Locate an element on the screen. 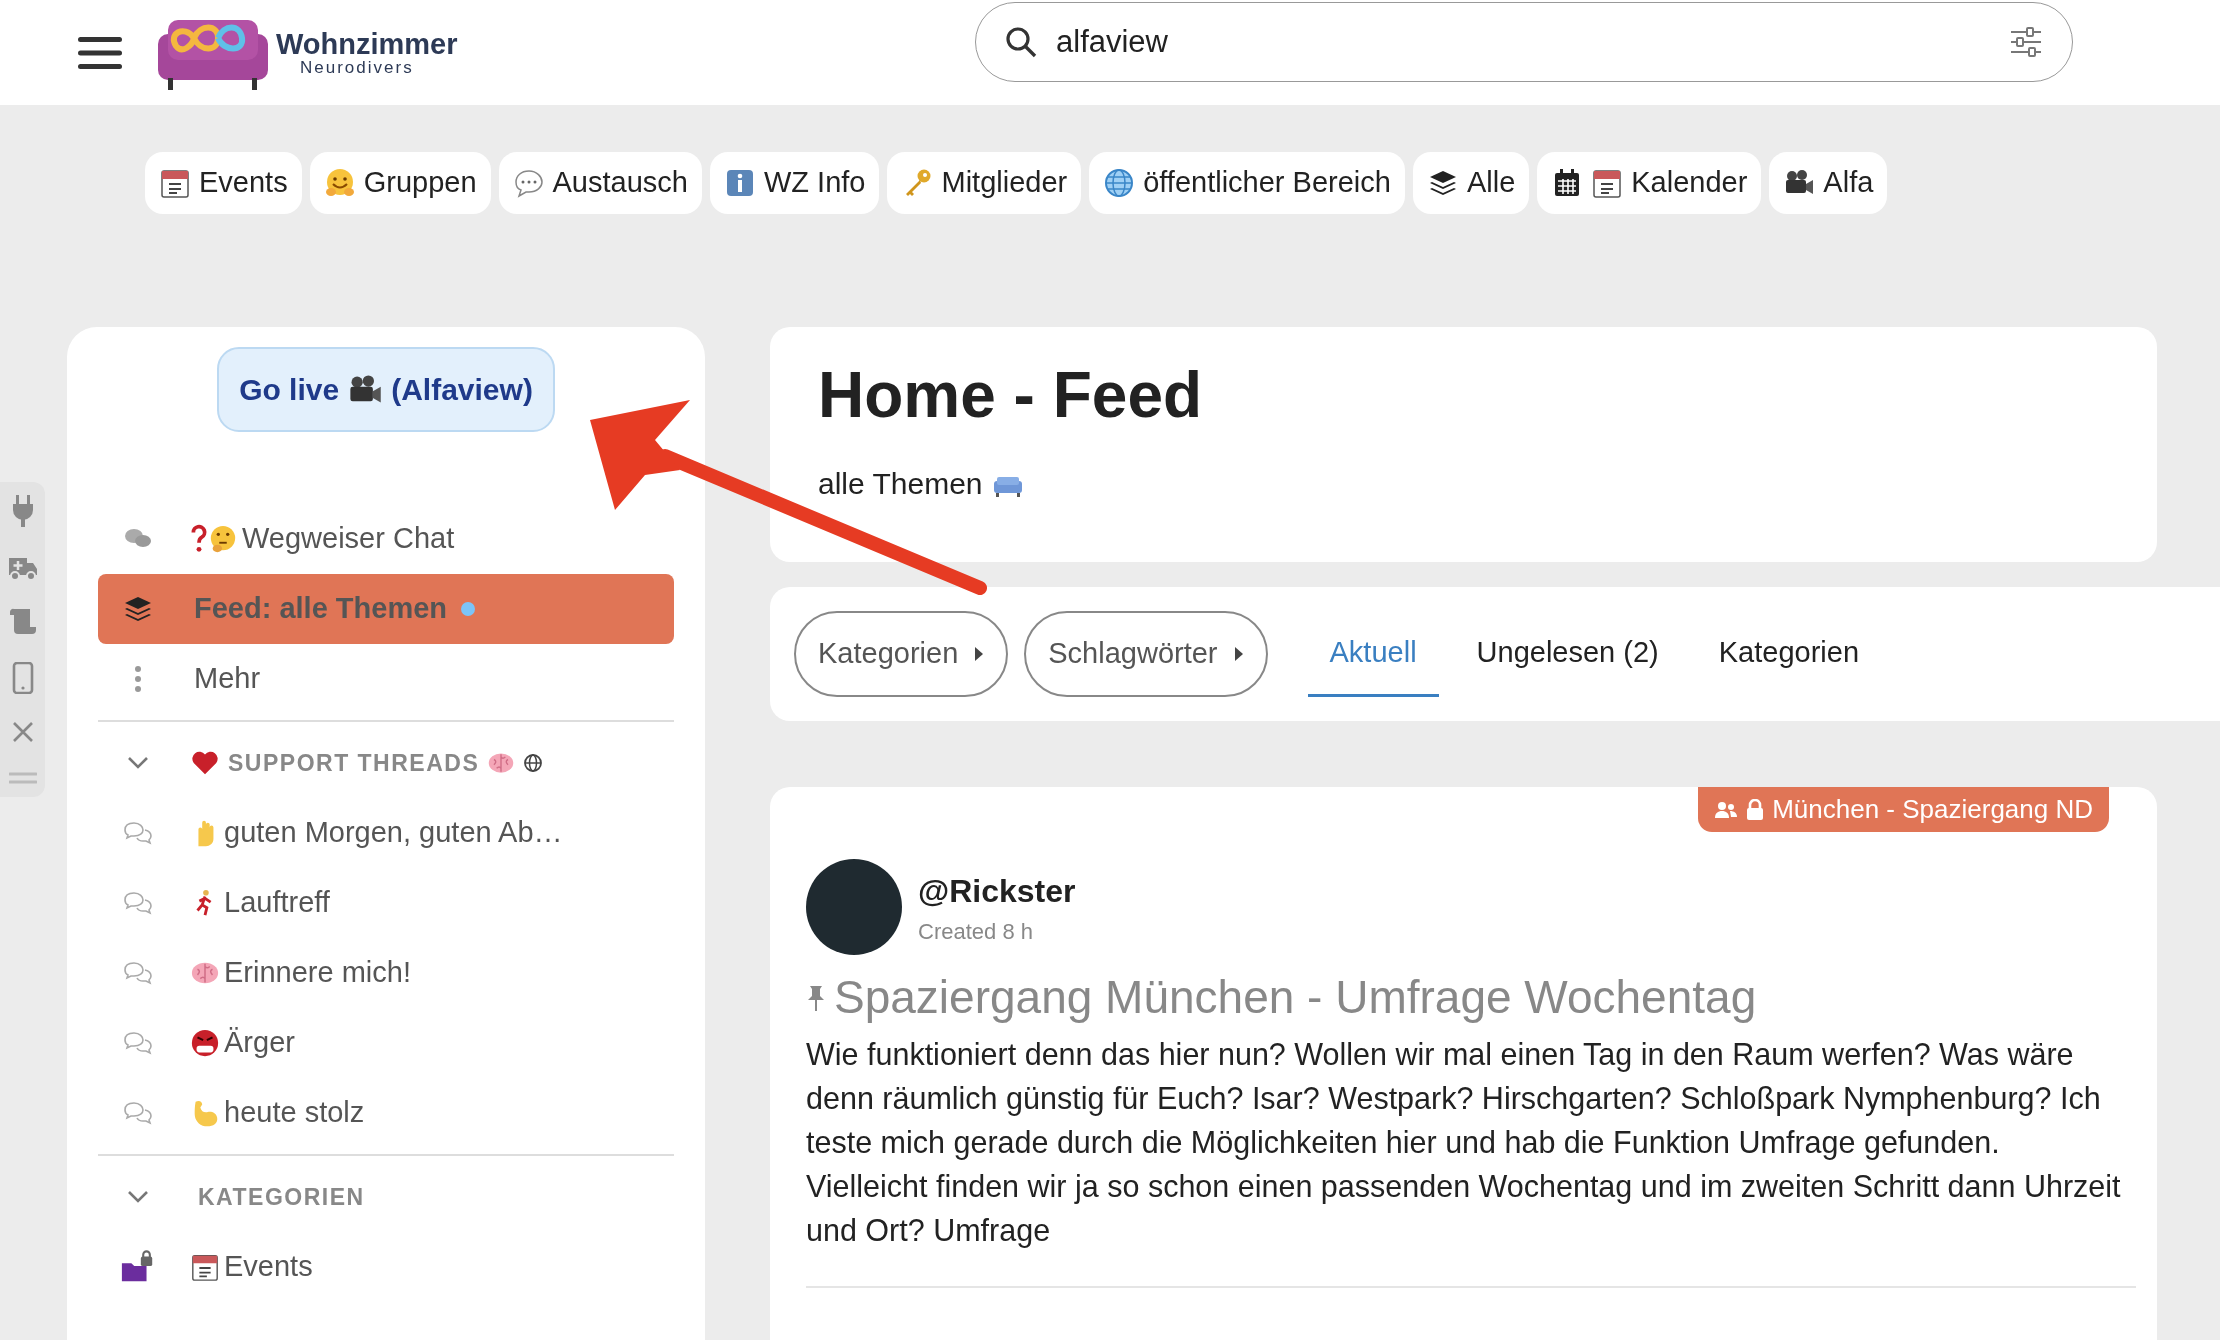  question-mark-icon is located at coordinates (199, 539).